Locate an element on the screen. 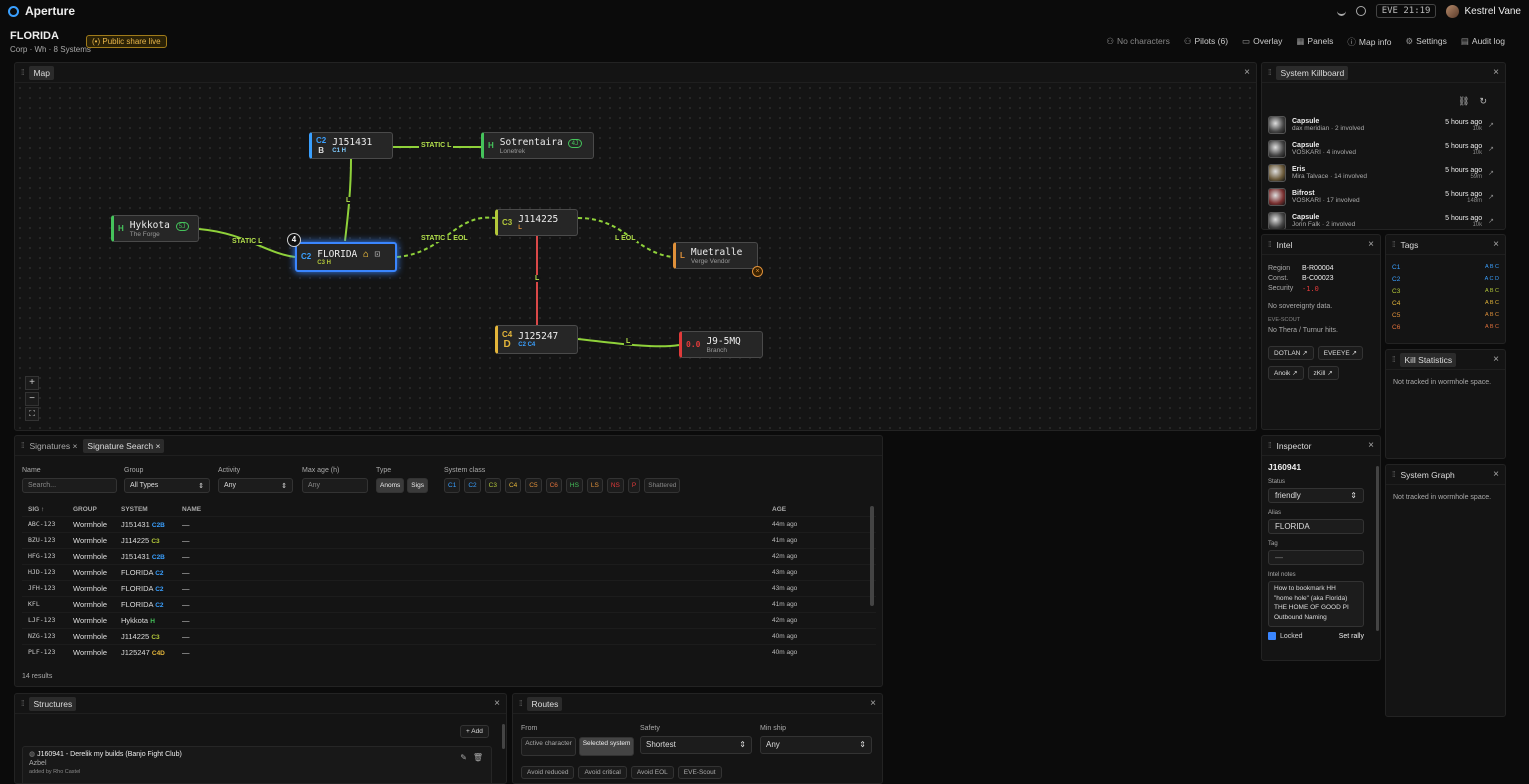  col-sig: SIG ↑ is located at coordinates (44, 509).